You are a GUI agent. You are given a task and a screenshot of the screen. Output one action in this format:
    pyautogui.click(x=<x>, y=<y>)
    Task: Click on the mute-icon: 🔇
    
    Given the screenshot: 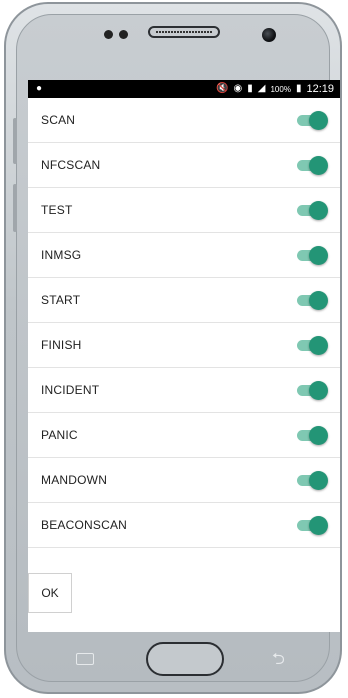 What is the action you would take?
    pyautogui.click(x=222, y=88)
    